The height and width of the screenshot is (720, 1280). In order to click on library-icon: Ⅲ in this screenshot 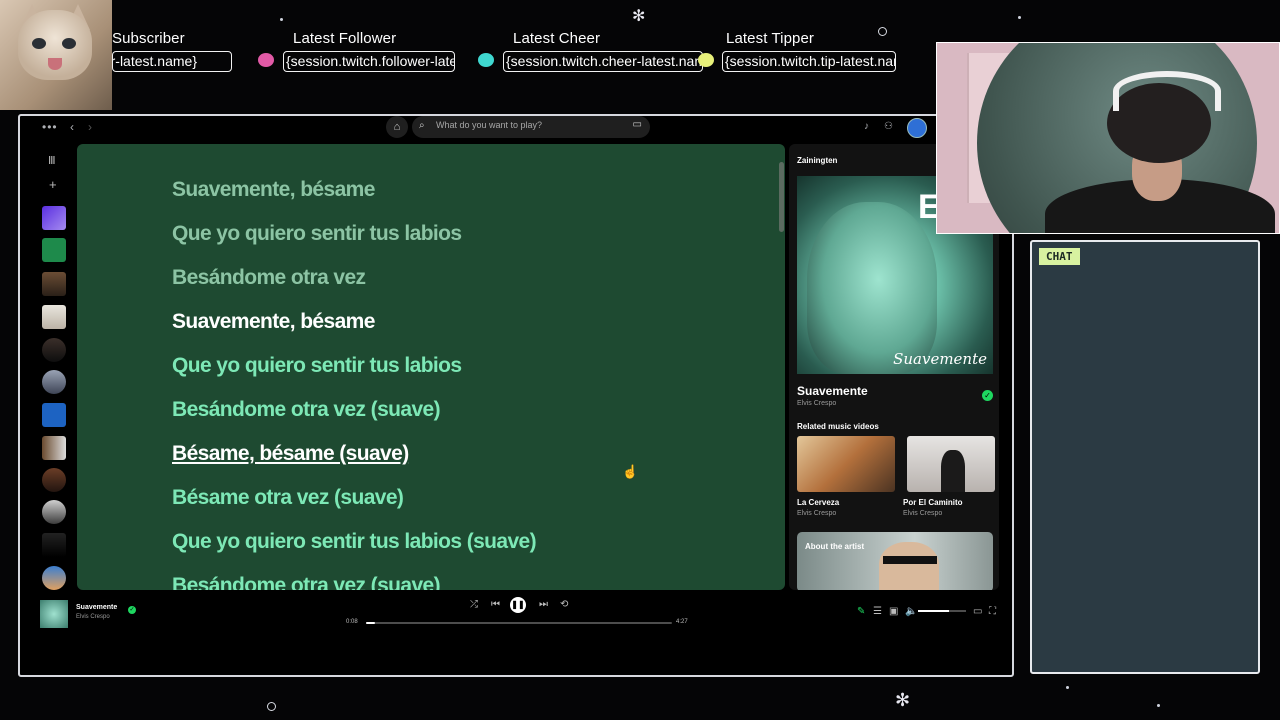, I will do `click(52, 160)`.